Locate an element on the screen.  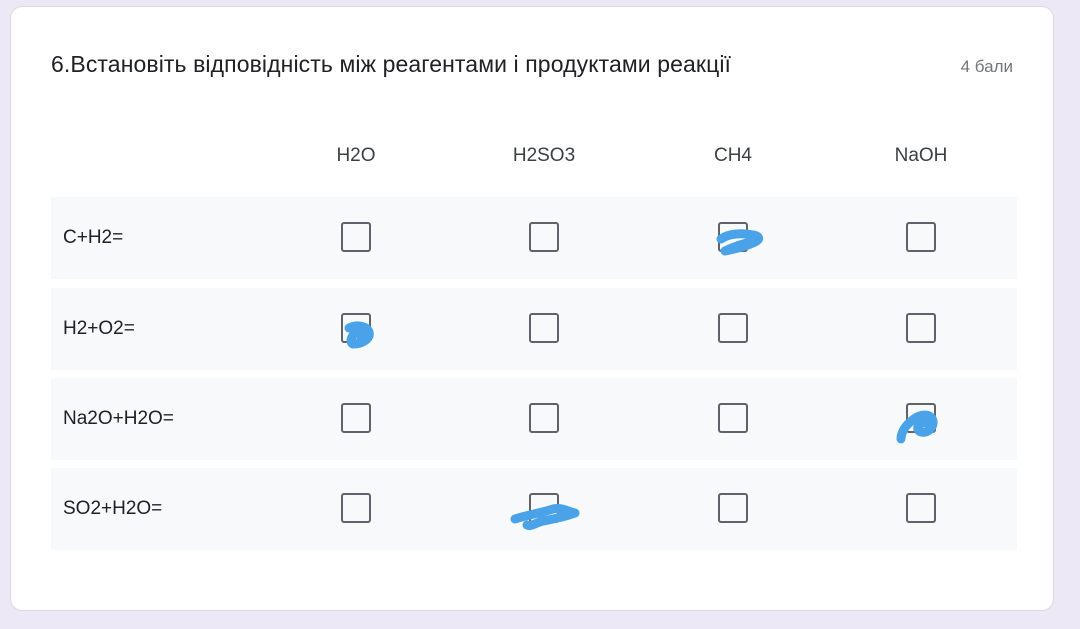
row-label: C+H2= is located at coordinates (93, 237).